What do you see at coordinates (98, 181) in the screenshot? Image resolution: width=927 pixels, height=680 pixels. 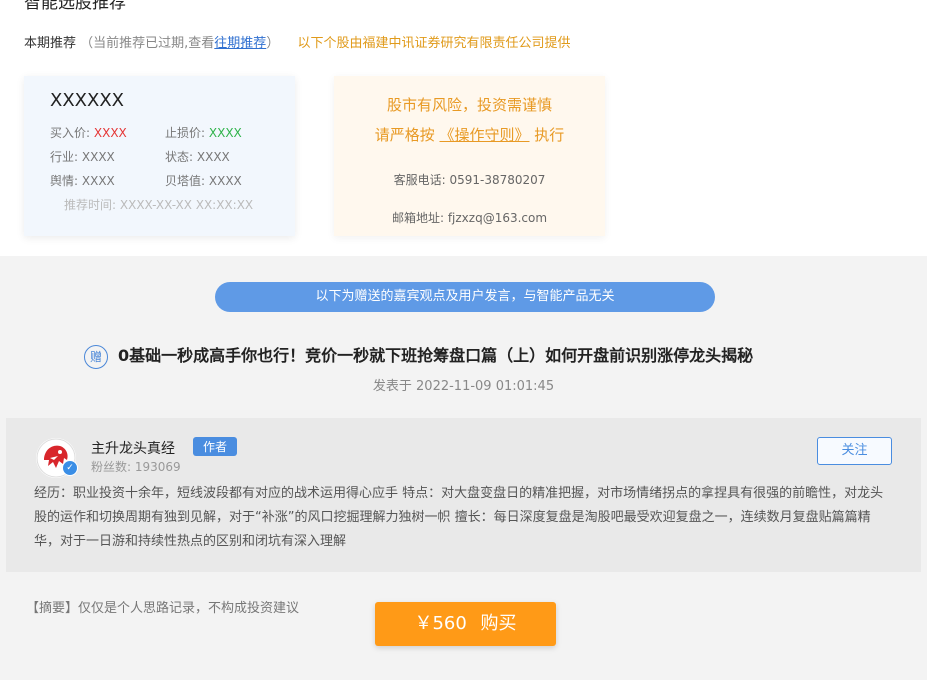 I see `sentiment-value: XXXX` at bounding box center [98, 181].